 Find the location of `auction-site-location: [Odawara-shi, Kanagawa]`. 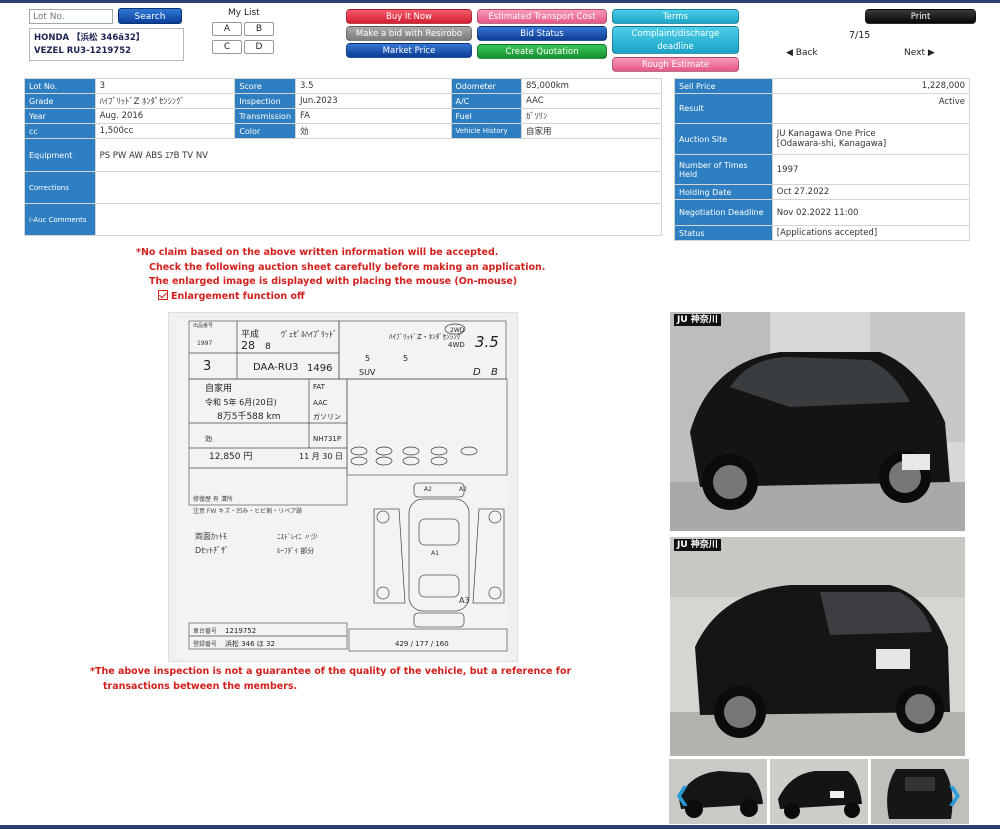

auction-site-location: [Odawara-shi, Kanagawa] is located at coordinates (831, 144).